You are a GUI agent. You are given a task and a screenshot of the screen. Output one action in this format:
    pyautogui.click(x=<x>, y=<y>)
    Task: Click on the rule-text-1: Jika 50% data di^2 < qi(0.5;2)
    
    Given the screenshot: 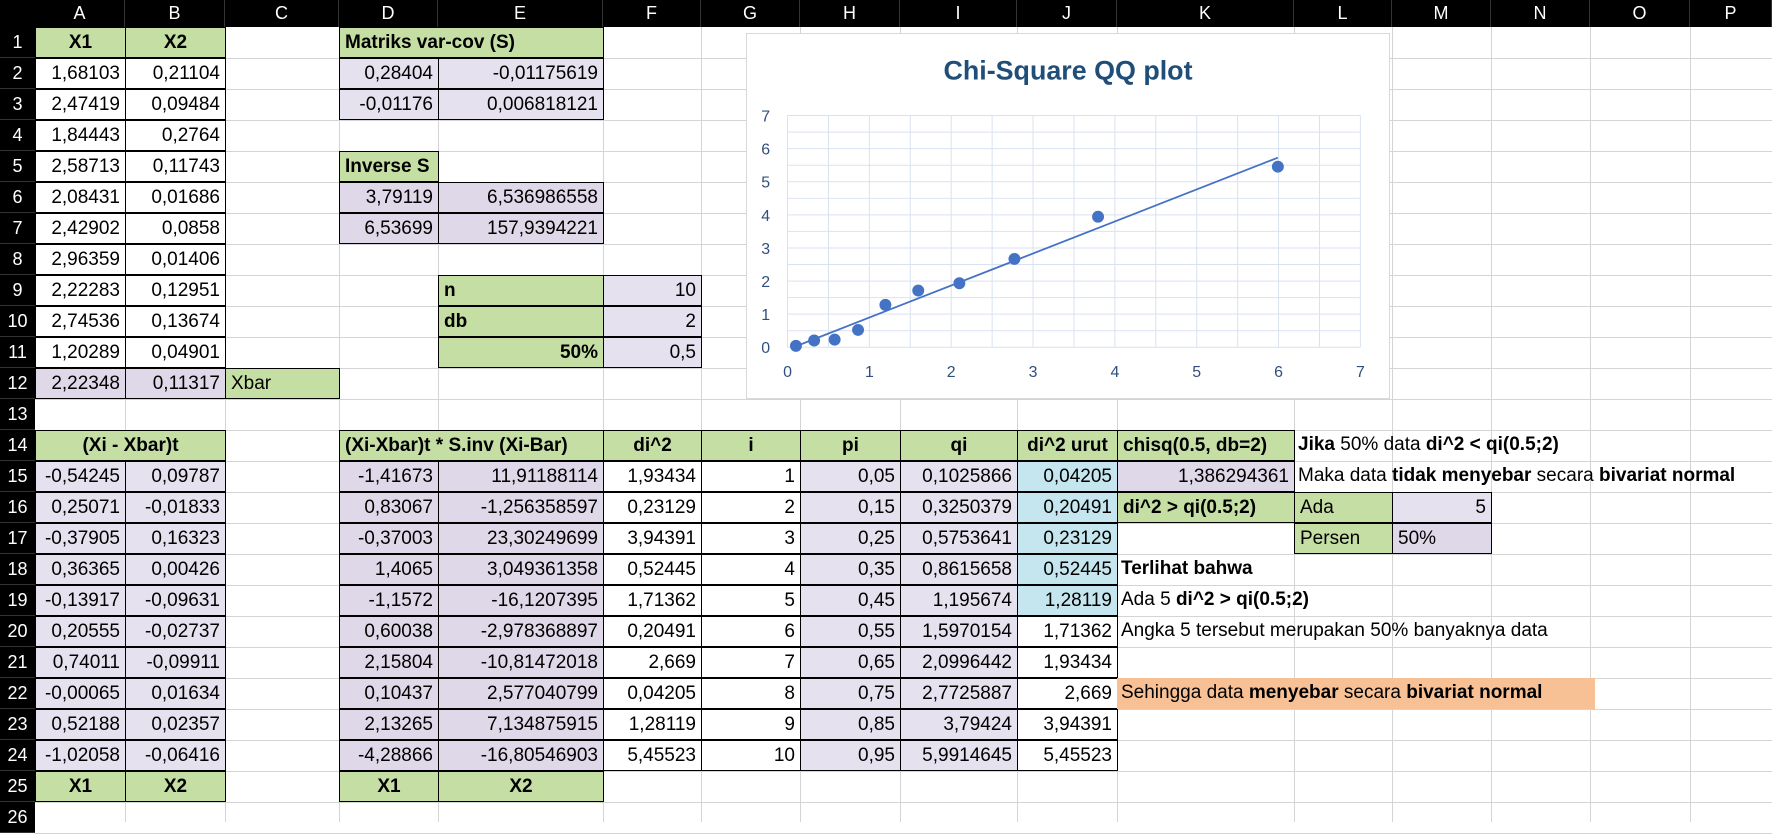 What is the action you would take?
    pyautogui.click(x=1428, y=445)
    